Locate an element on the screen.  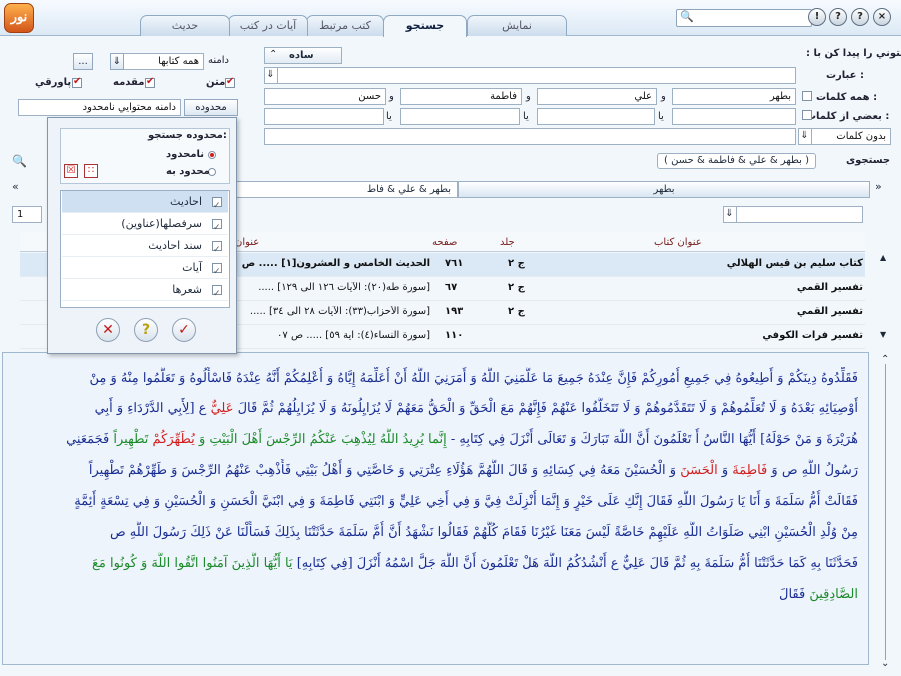
subtab-2: بطهر & علي & فاط is located at coordinates (347, 189).